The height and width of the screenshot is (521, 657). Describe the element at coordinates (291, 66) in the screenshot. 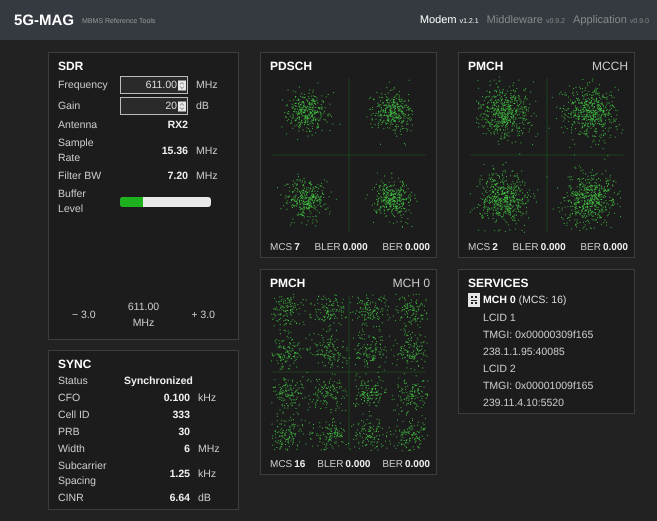

I see `panel-title: PDSCH` at that location.